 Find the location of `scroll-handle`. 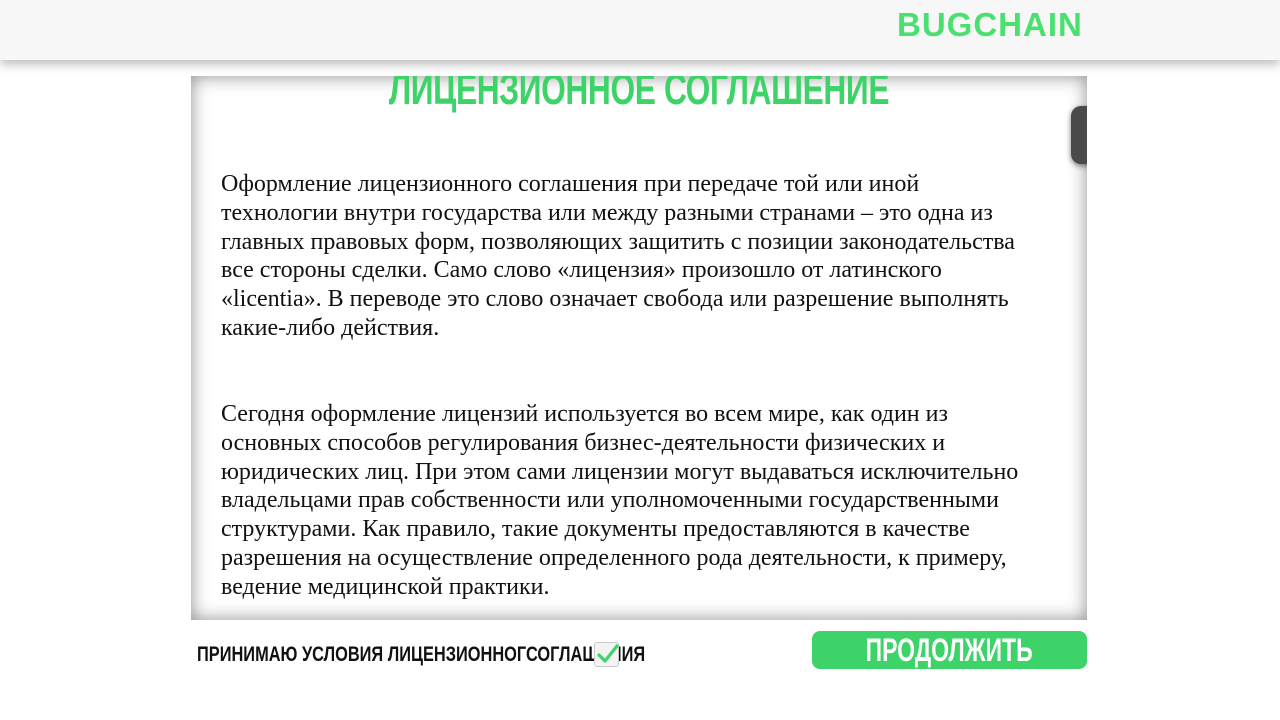

scroll-handle is located at coordinates (1079, 135).